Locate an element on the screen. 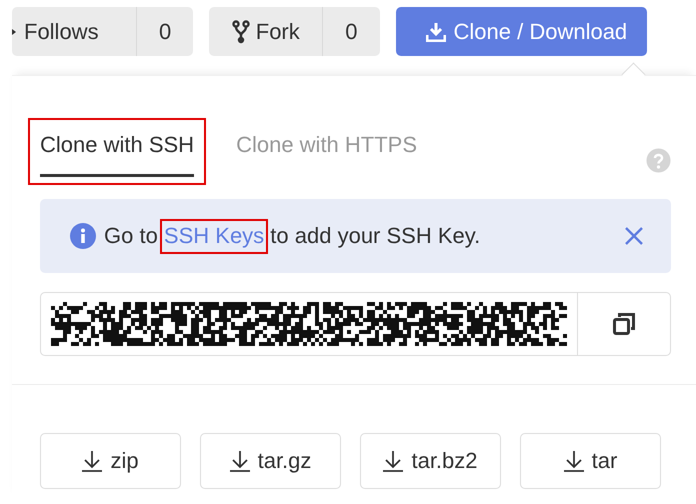 The height and width of the screenshot is (504, 696). download-button: zip is located at coordinates (110, 461).